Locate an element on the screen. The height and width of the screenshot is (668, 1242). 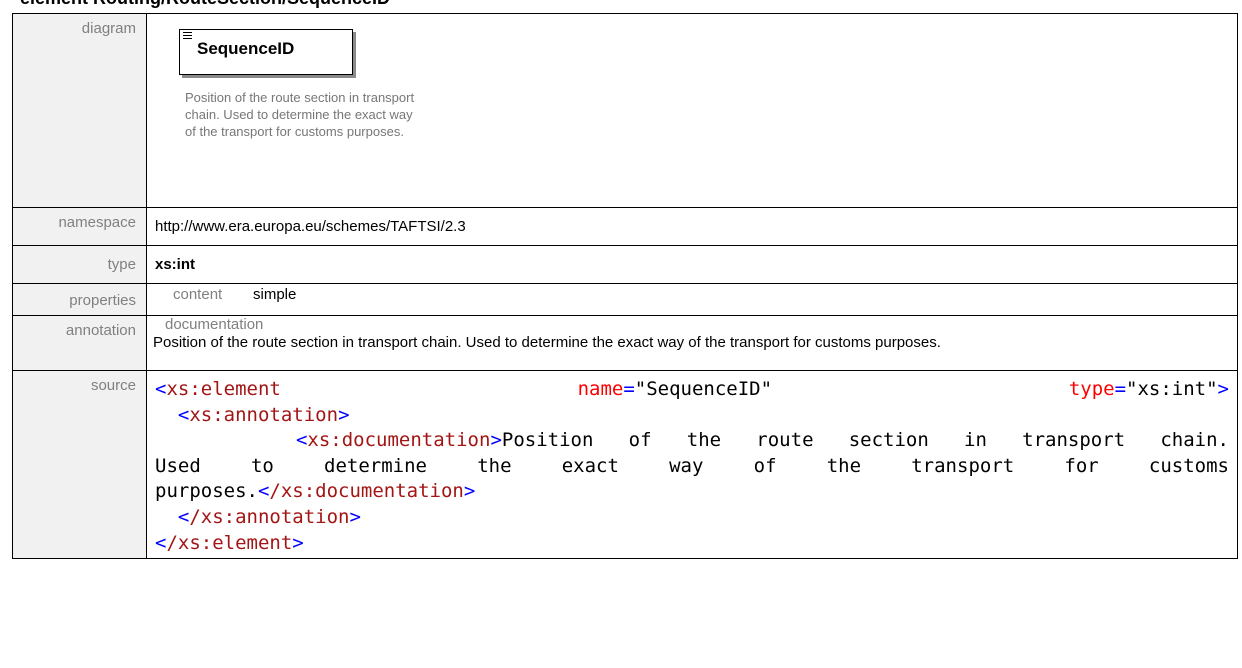
source-line-5: purposes.</xs:documentation> is located at coordinates (315, 491).